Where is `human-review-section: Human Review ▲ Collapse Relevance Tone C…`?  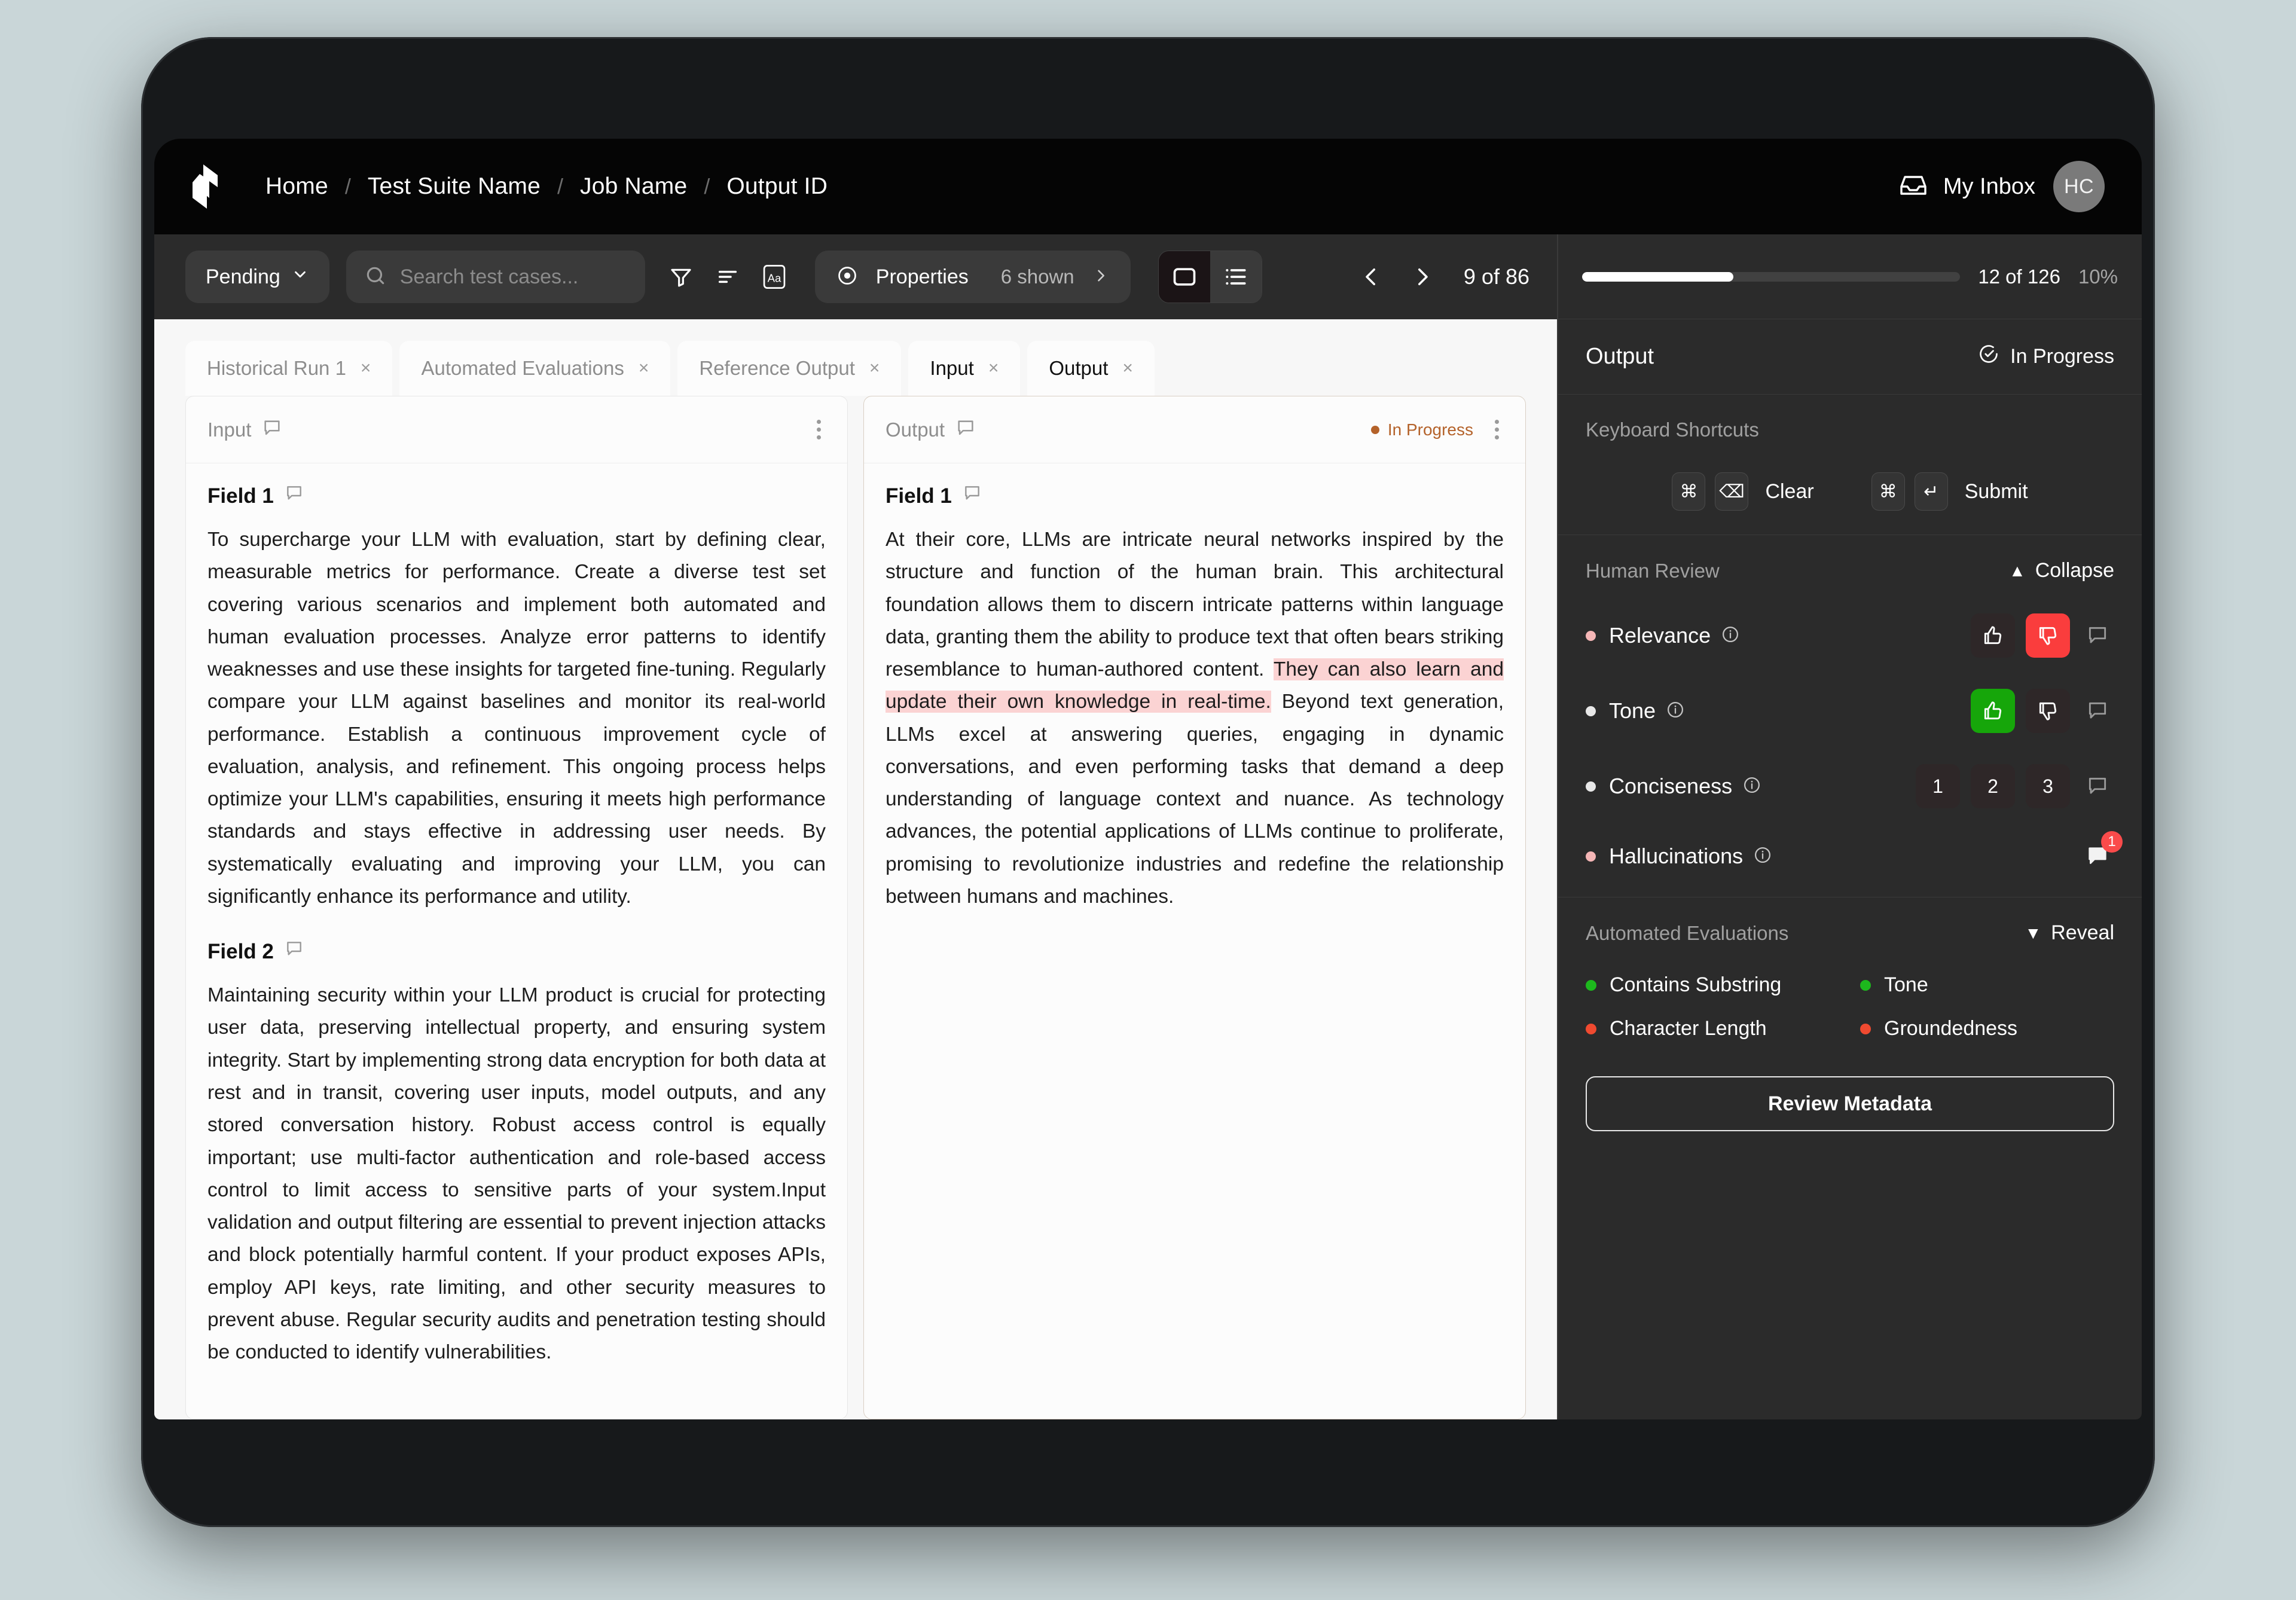
human-review-section: Human Review ▲ Collapse Relevance Tone C… is located at coordinates (1850, 716).